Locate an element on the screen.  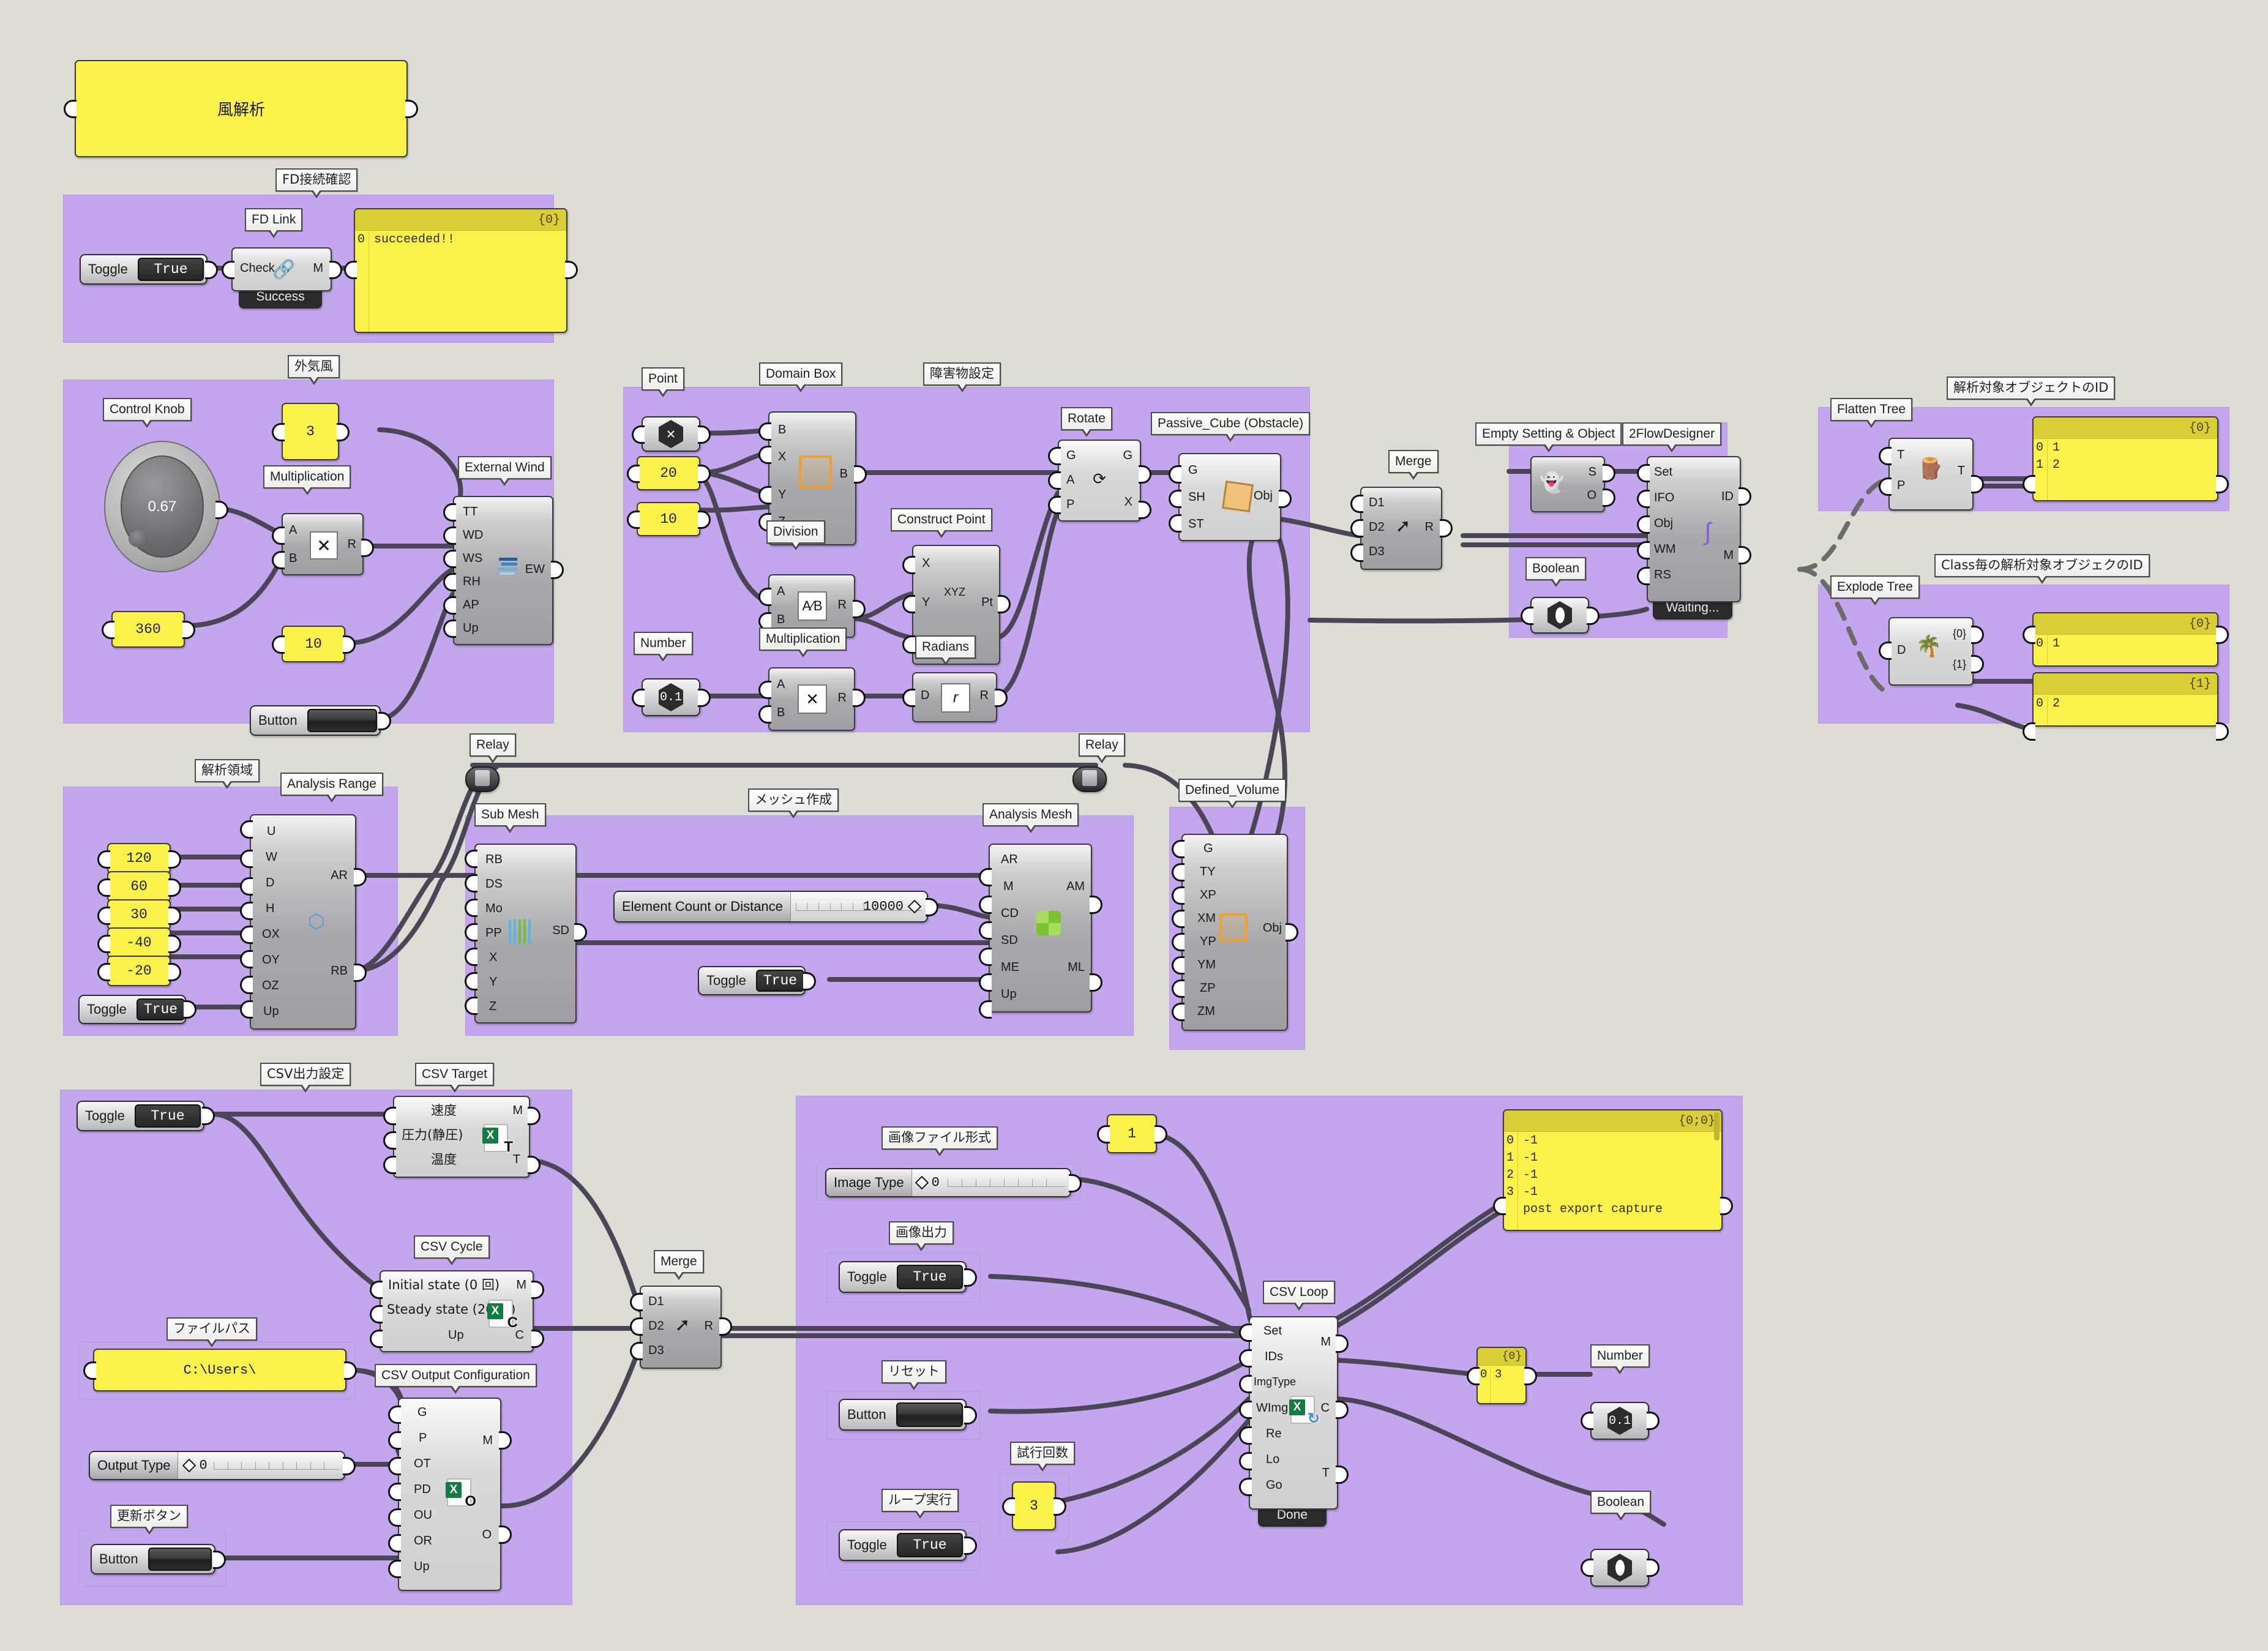
ew-port-out is located at coordinates (557, 570).